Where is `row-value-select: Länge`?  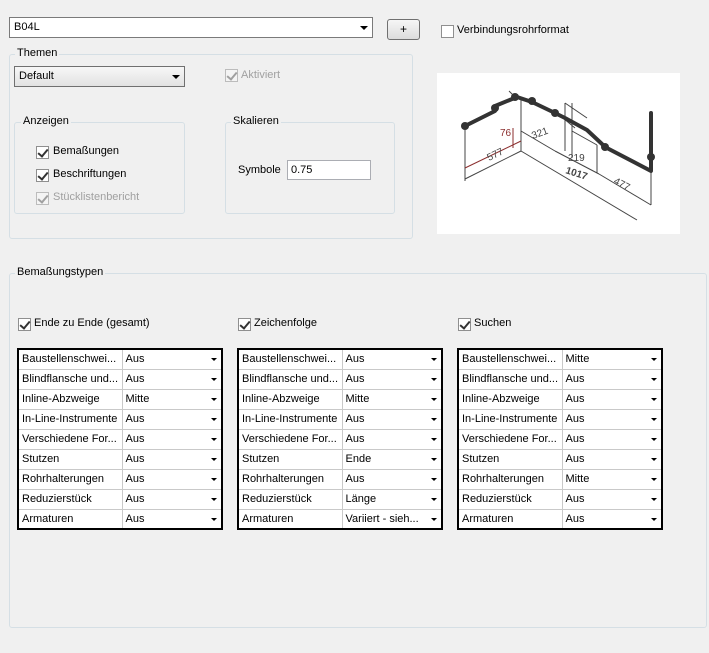
row-value-select: Länge is located at coordinates (391, 499).